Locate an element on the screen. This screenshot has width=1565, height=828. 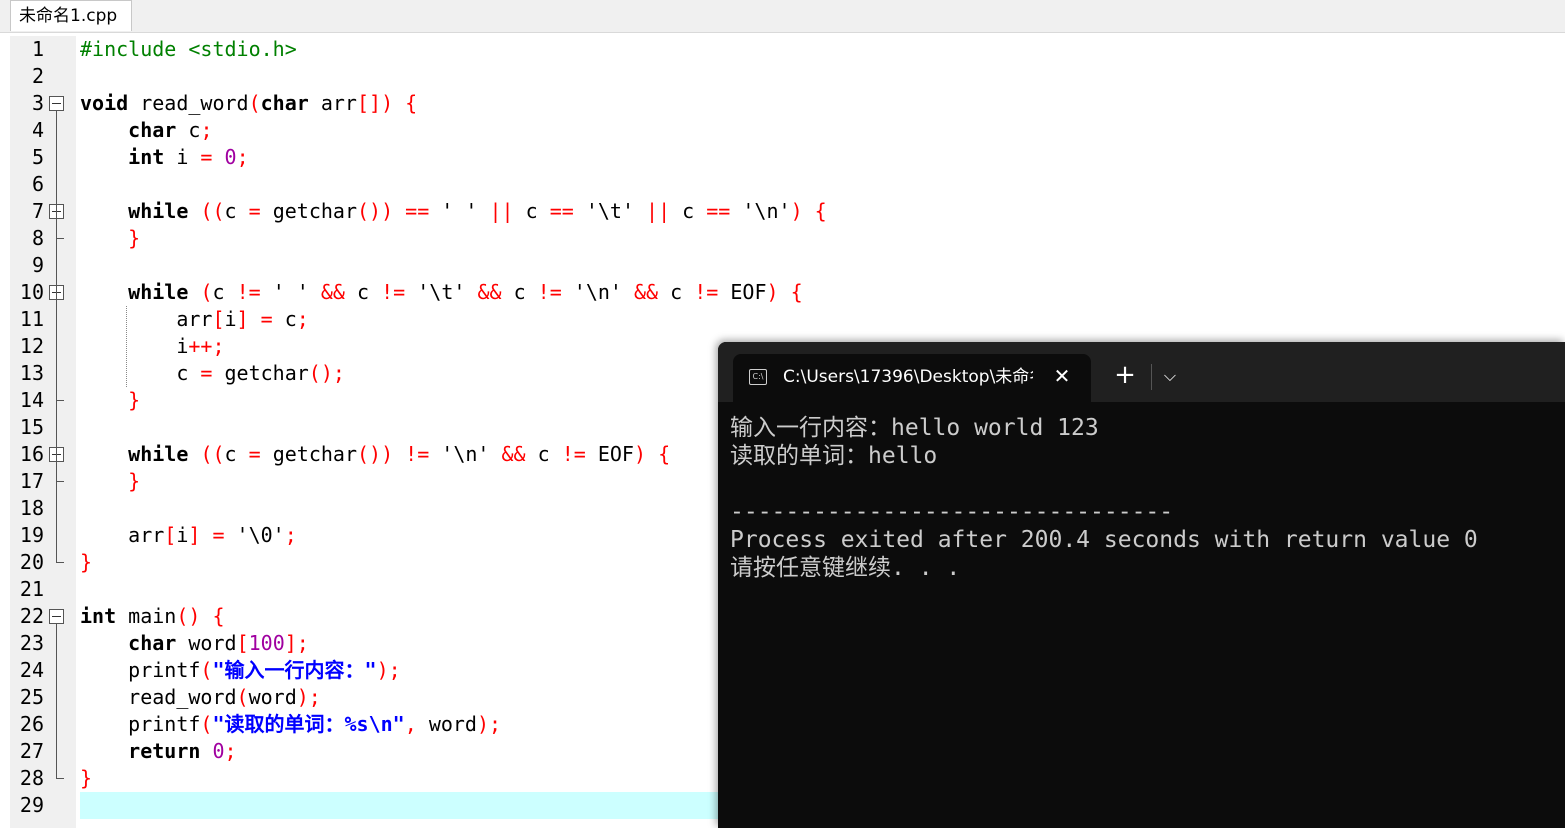
console-output-line: 输入一行内容：hello world 123 is located at coordinates (914, 428).